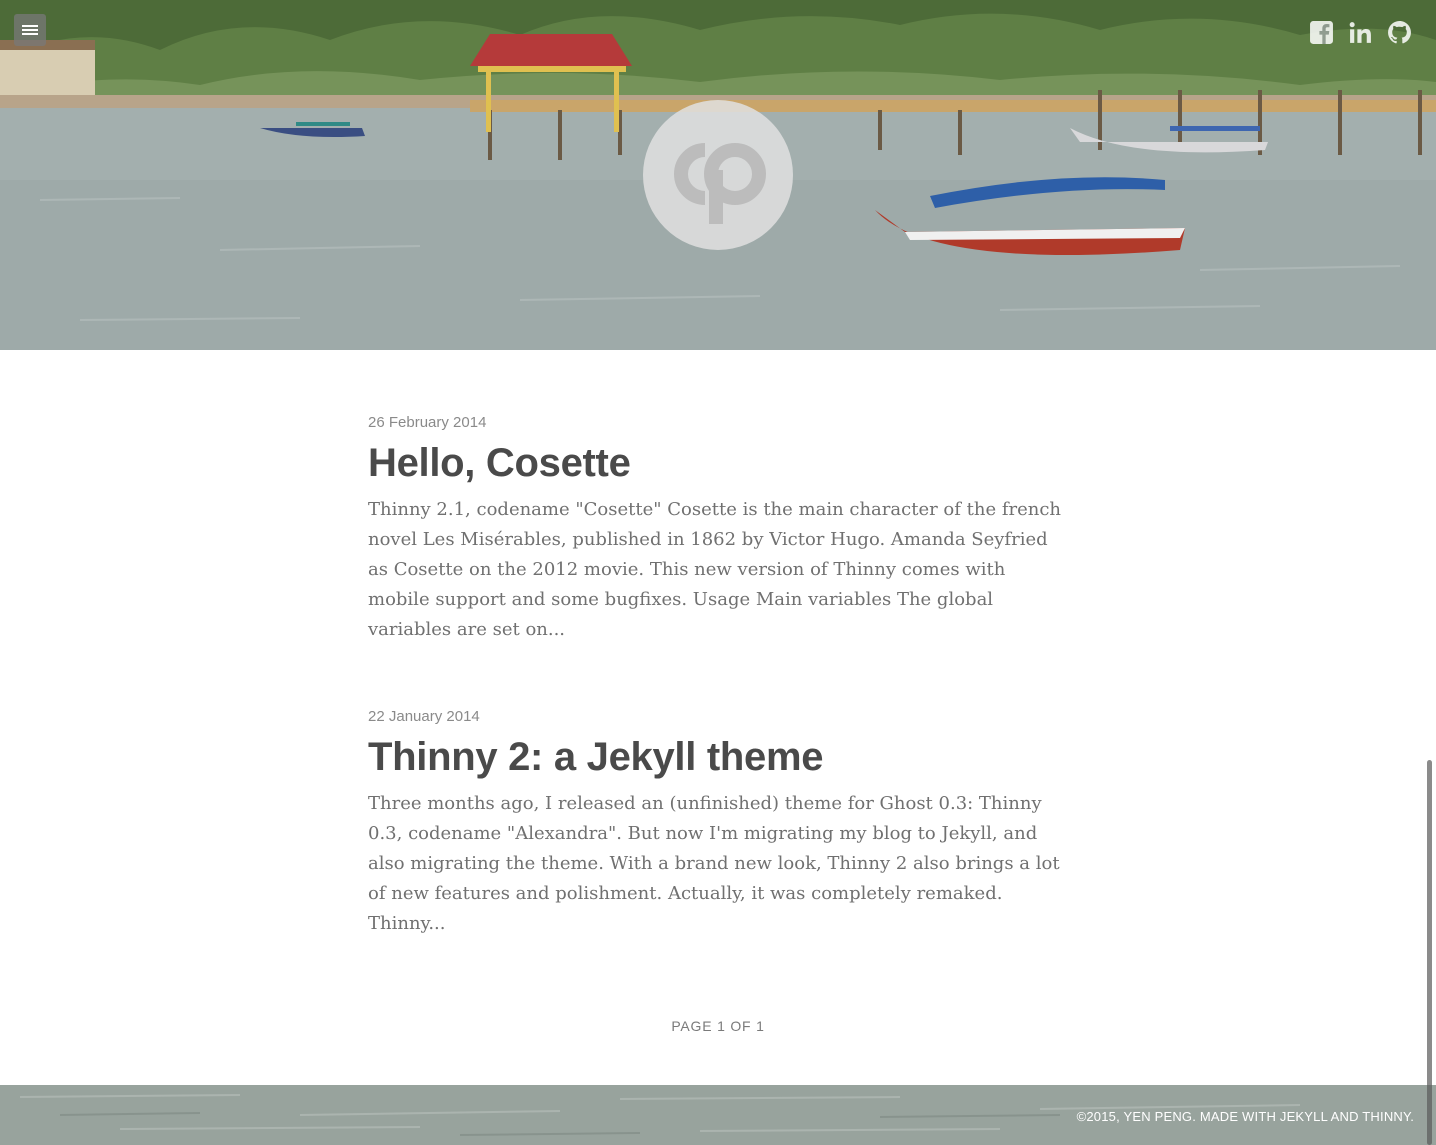 The image size is (1436, 1145). What do you see at coordinates (718, 463) in the screenshot?
I see `post-title-link: Hello, Cosette` at bounding box center [718, 463].